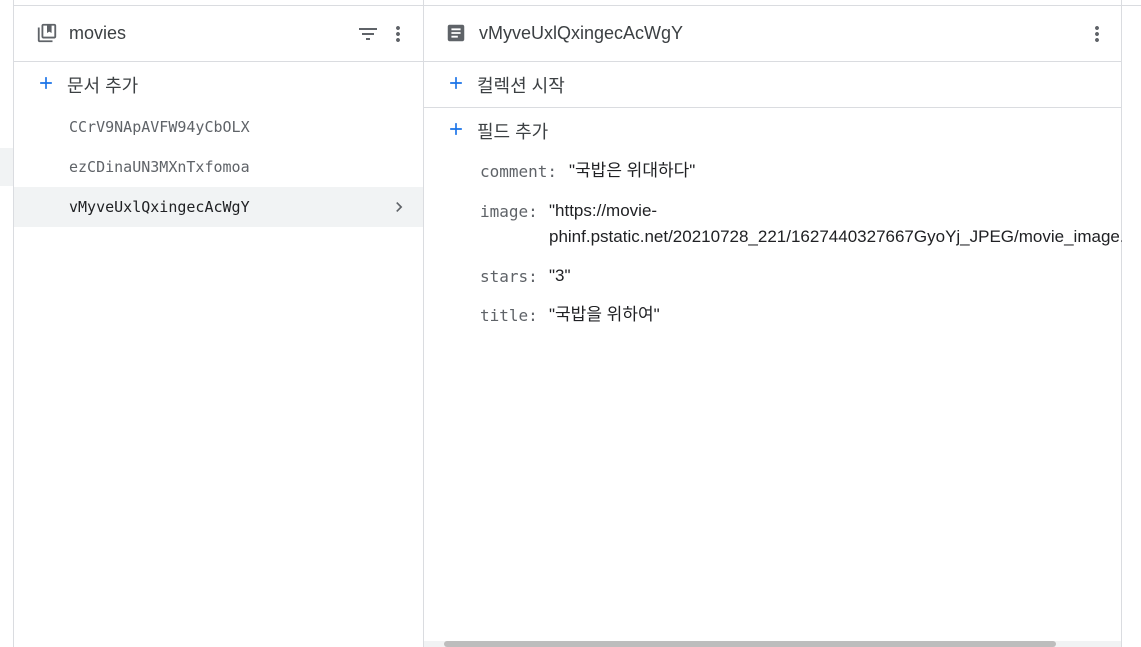  What do you see at coordinates (519, 171) in the screenshot?
I see `field-key: comment:` at bounding box center [519, 171].